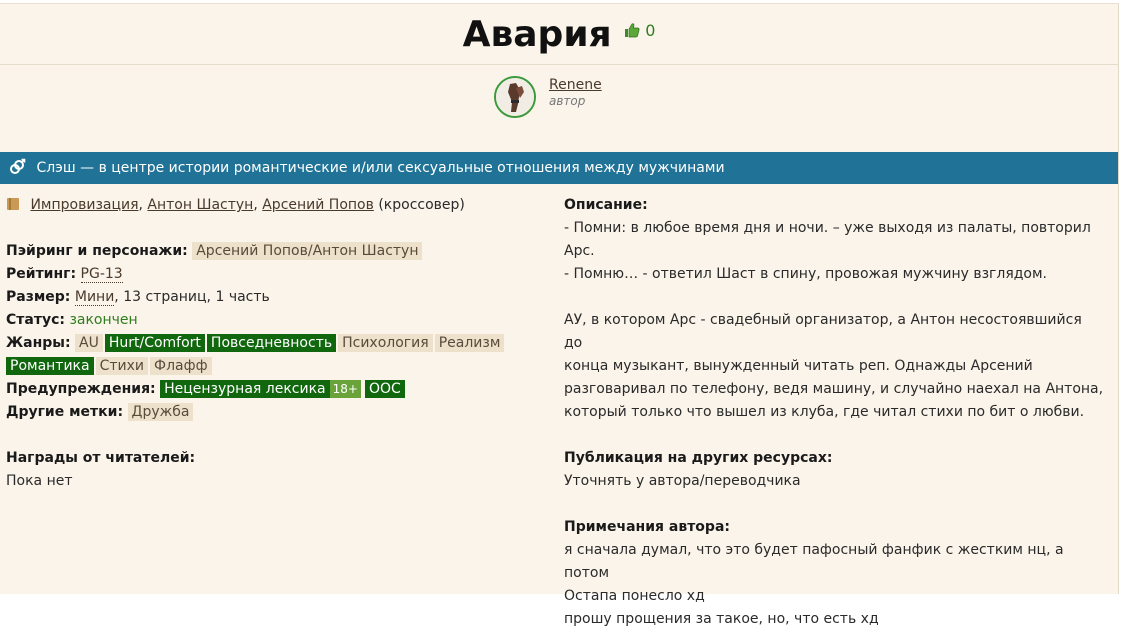  Describe the element at coordinates (559, 64) in the screenshot. I see `divider` at that location.